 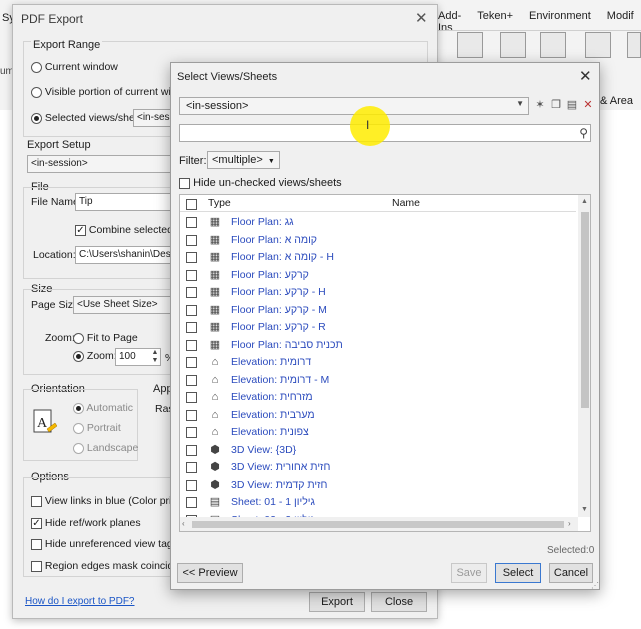 I want to click on name-column-header: Name, so click(x=406, y=203).